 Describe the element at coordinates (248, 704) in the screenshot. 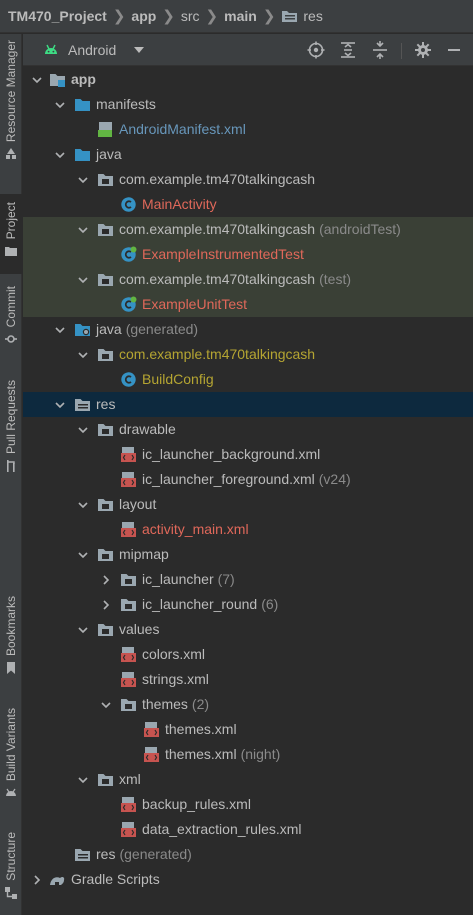

I see `tree-node: themes (2)` at that location.